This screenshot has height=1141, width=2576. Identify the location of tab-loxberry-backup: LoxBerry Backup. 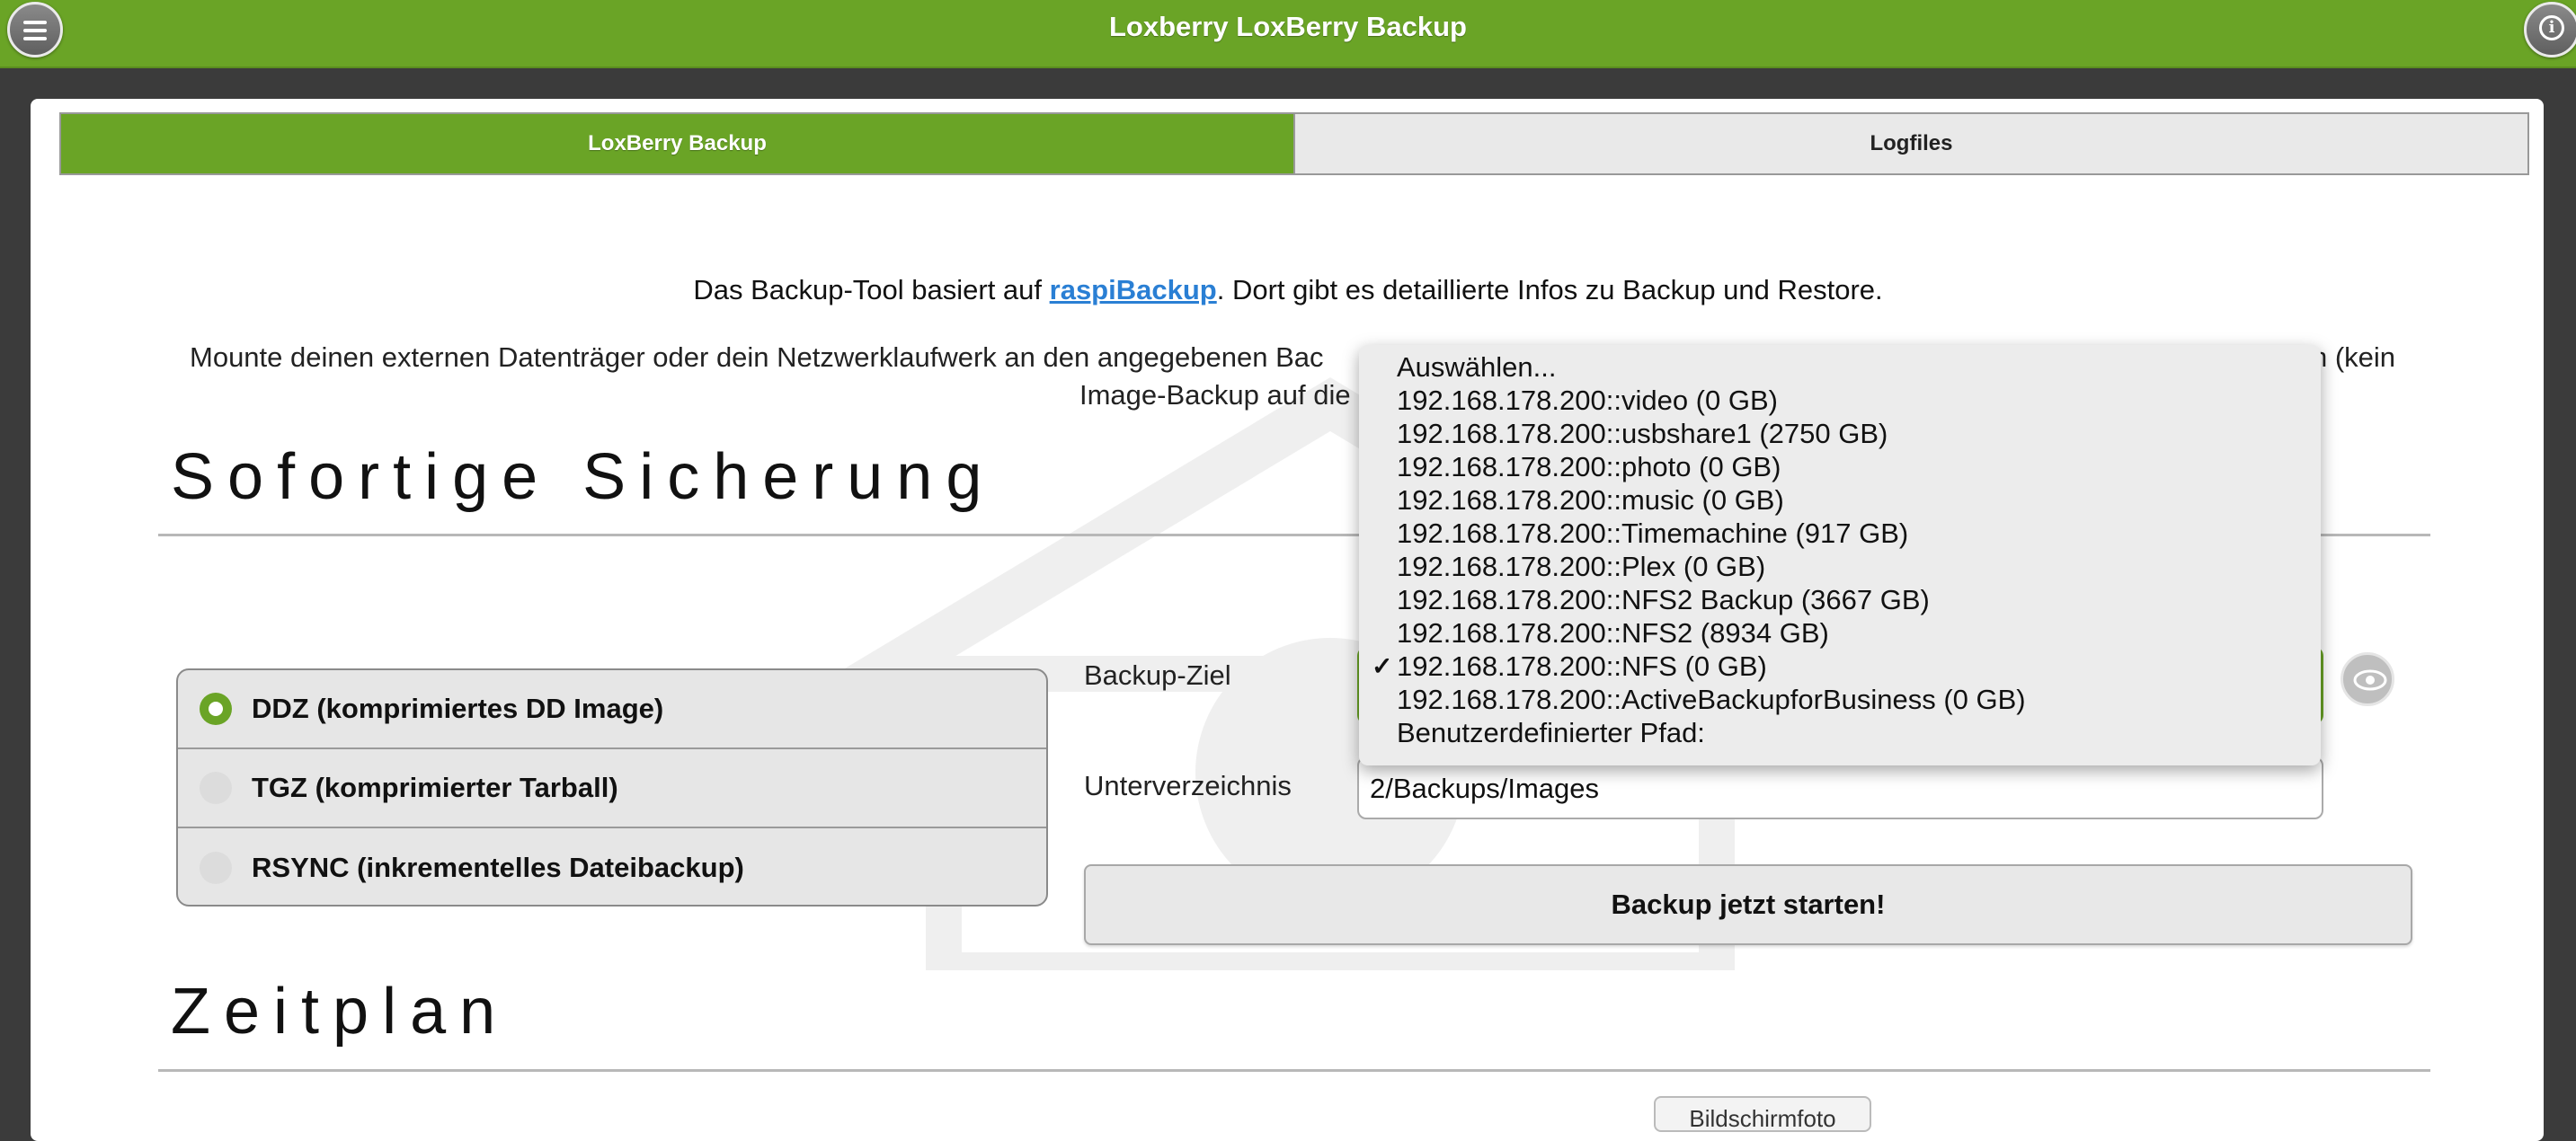
(678, 143).